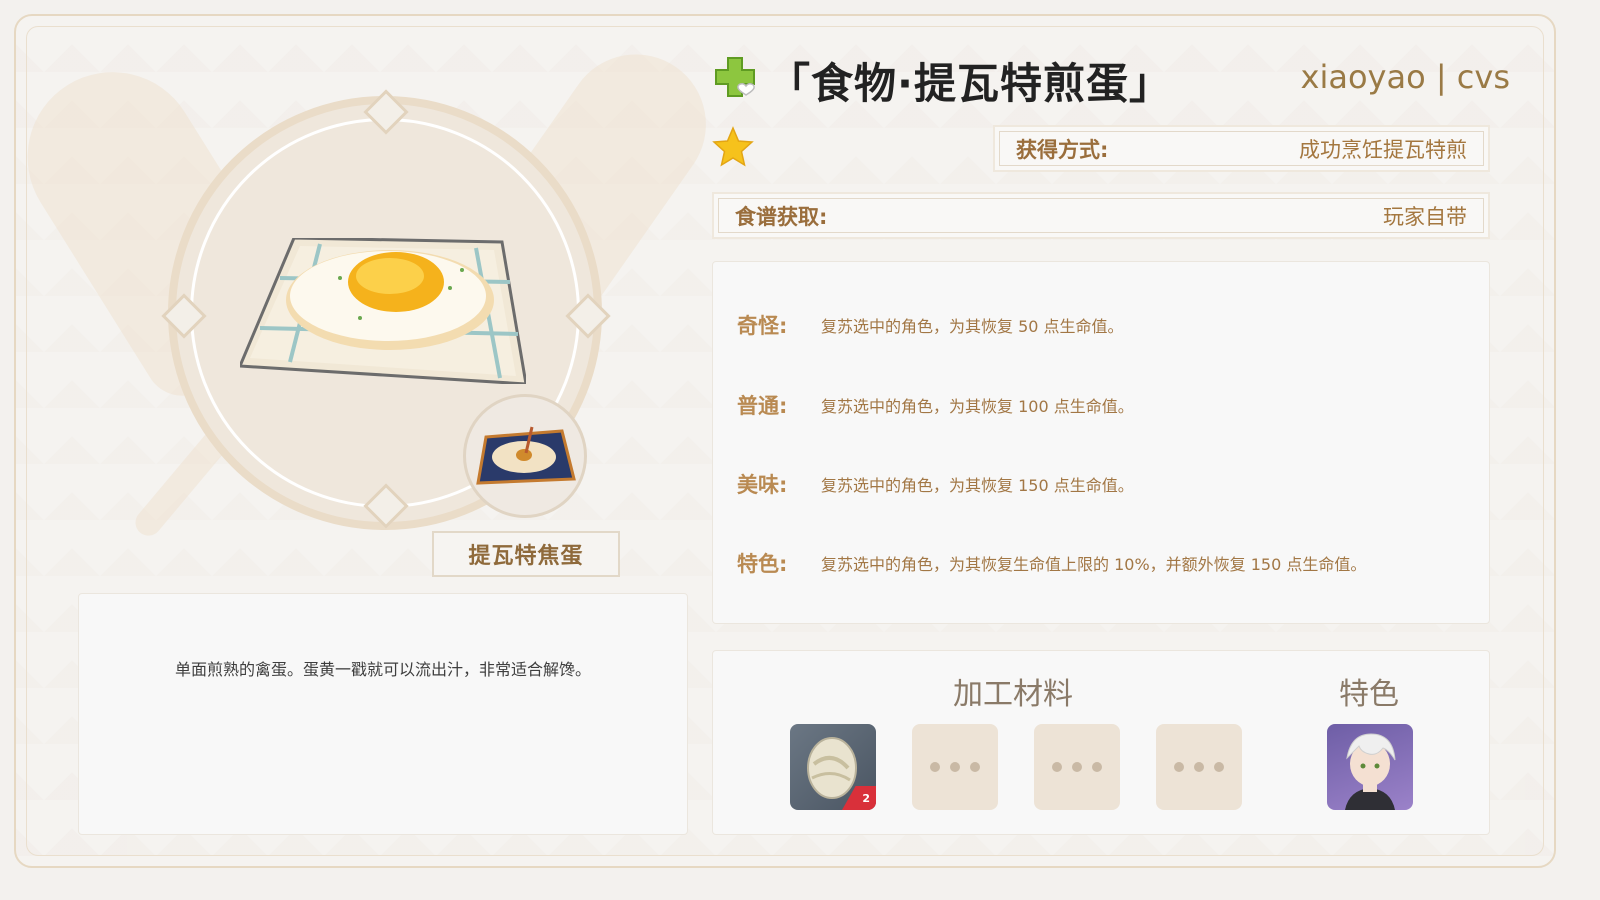  I want to click on character-avatar, so click(1370, 771).